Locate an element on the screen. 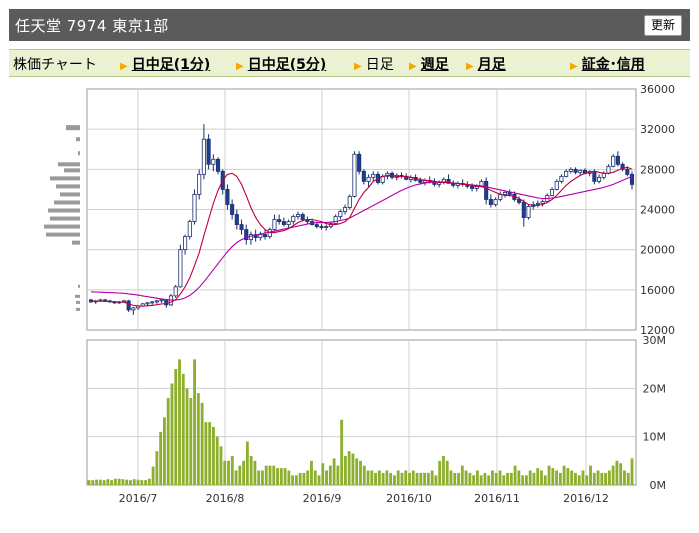  volume-tick-label: 10M is located at coordinates (655, 437).